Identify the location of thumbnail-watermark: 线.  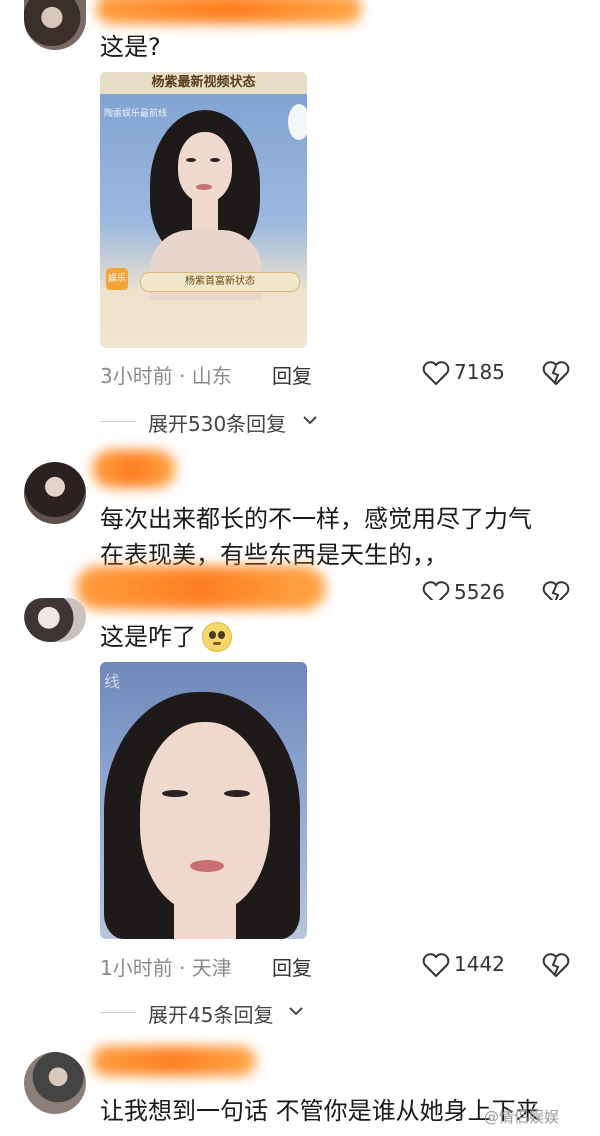
(112, 681).